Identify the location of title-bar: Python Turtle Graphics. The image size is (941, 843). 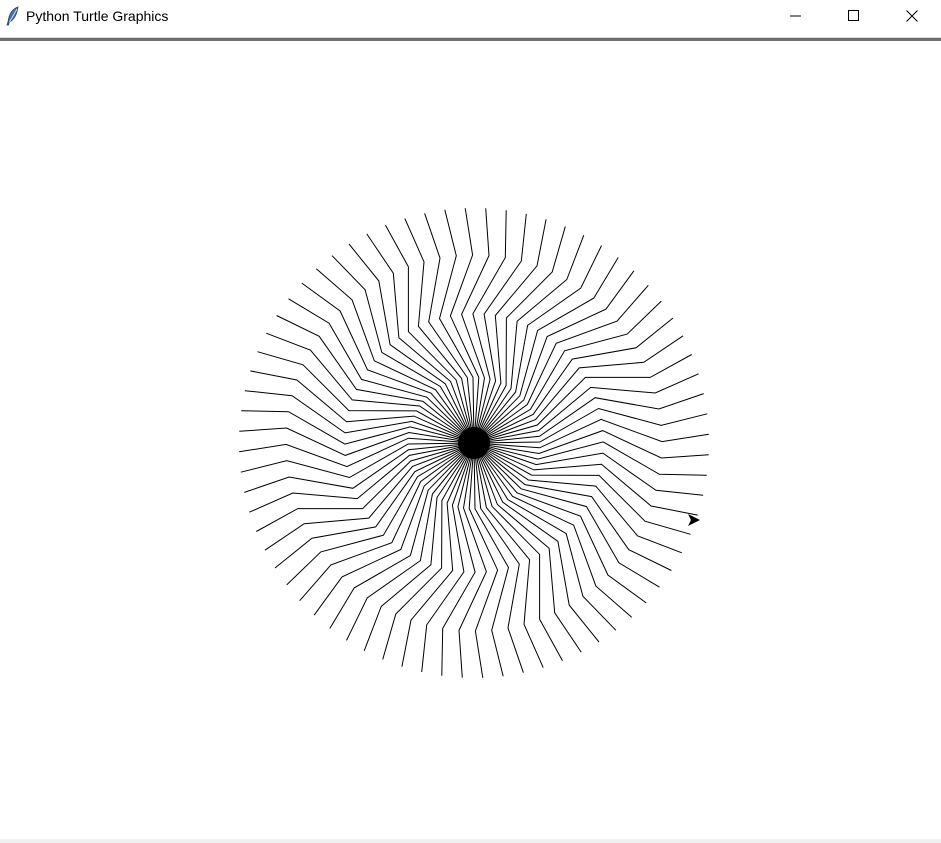
(470, 16).